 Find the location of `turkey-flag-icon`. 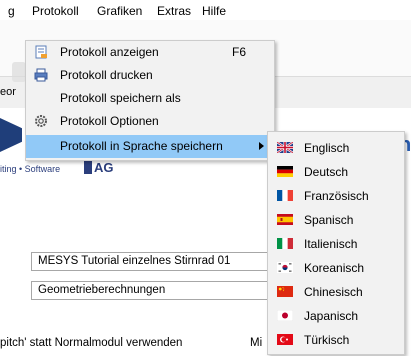

turkey-flag-icon is located at coordinates (285, 339).